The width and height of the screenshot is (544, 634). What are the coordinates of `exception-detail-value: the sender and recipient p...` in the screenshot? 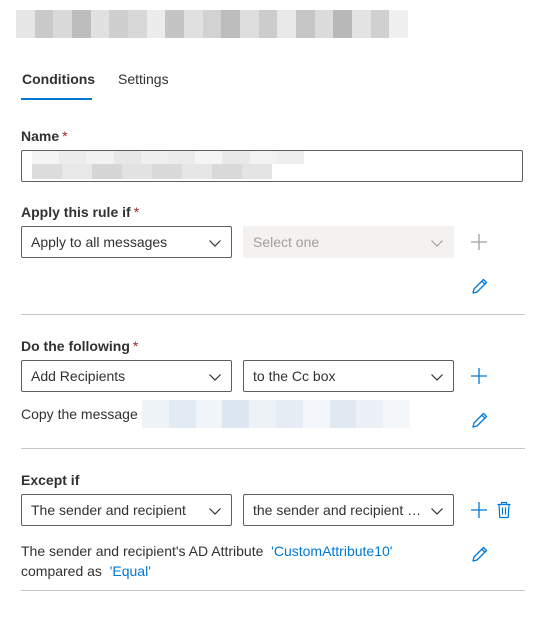 It's located at (339, 510).